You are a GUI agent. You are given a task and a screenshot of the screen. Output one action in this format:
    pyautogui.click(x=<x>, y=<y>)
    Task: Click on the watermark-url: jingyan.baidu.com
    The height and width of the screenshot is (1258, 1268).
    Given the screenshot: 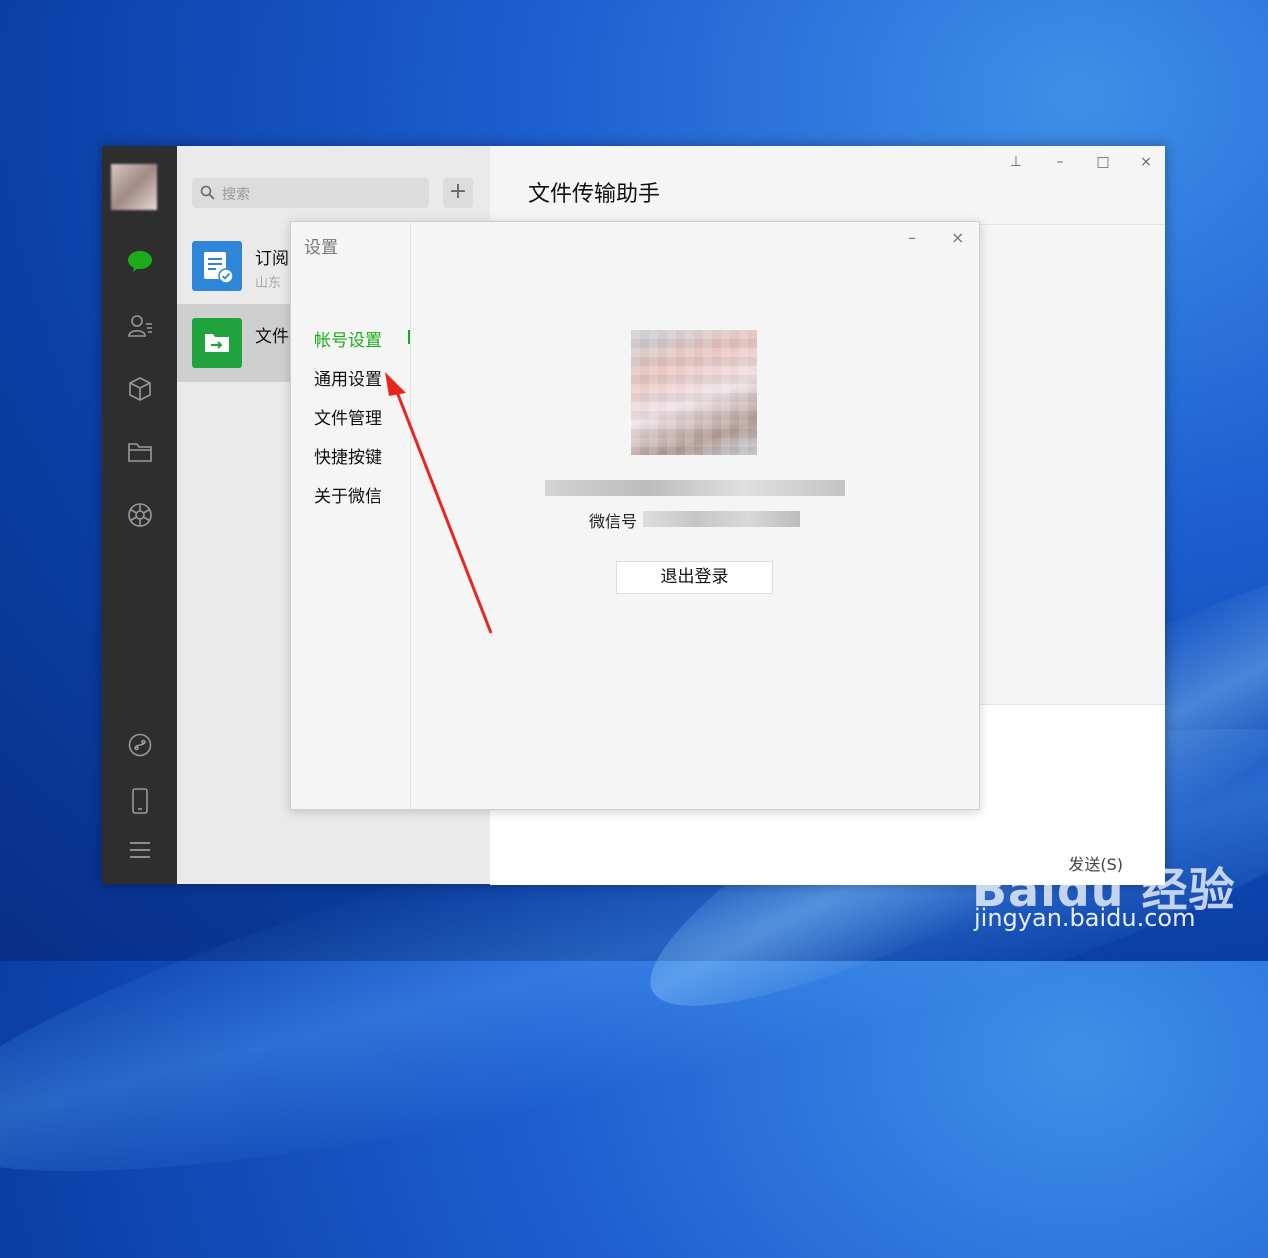 What is the action you would take?
    pyautogui.click(x=1085, y=918)
    